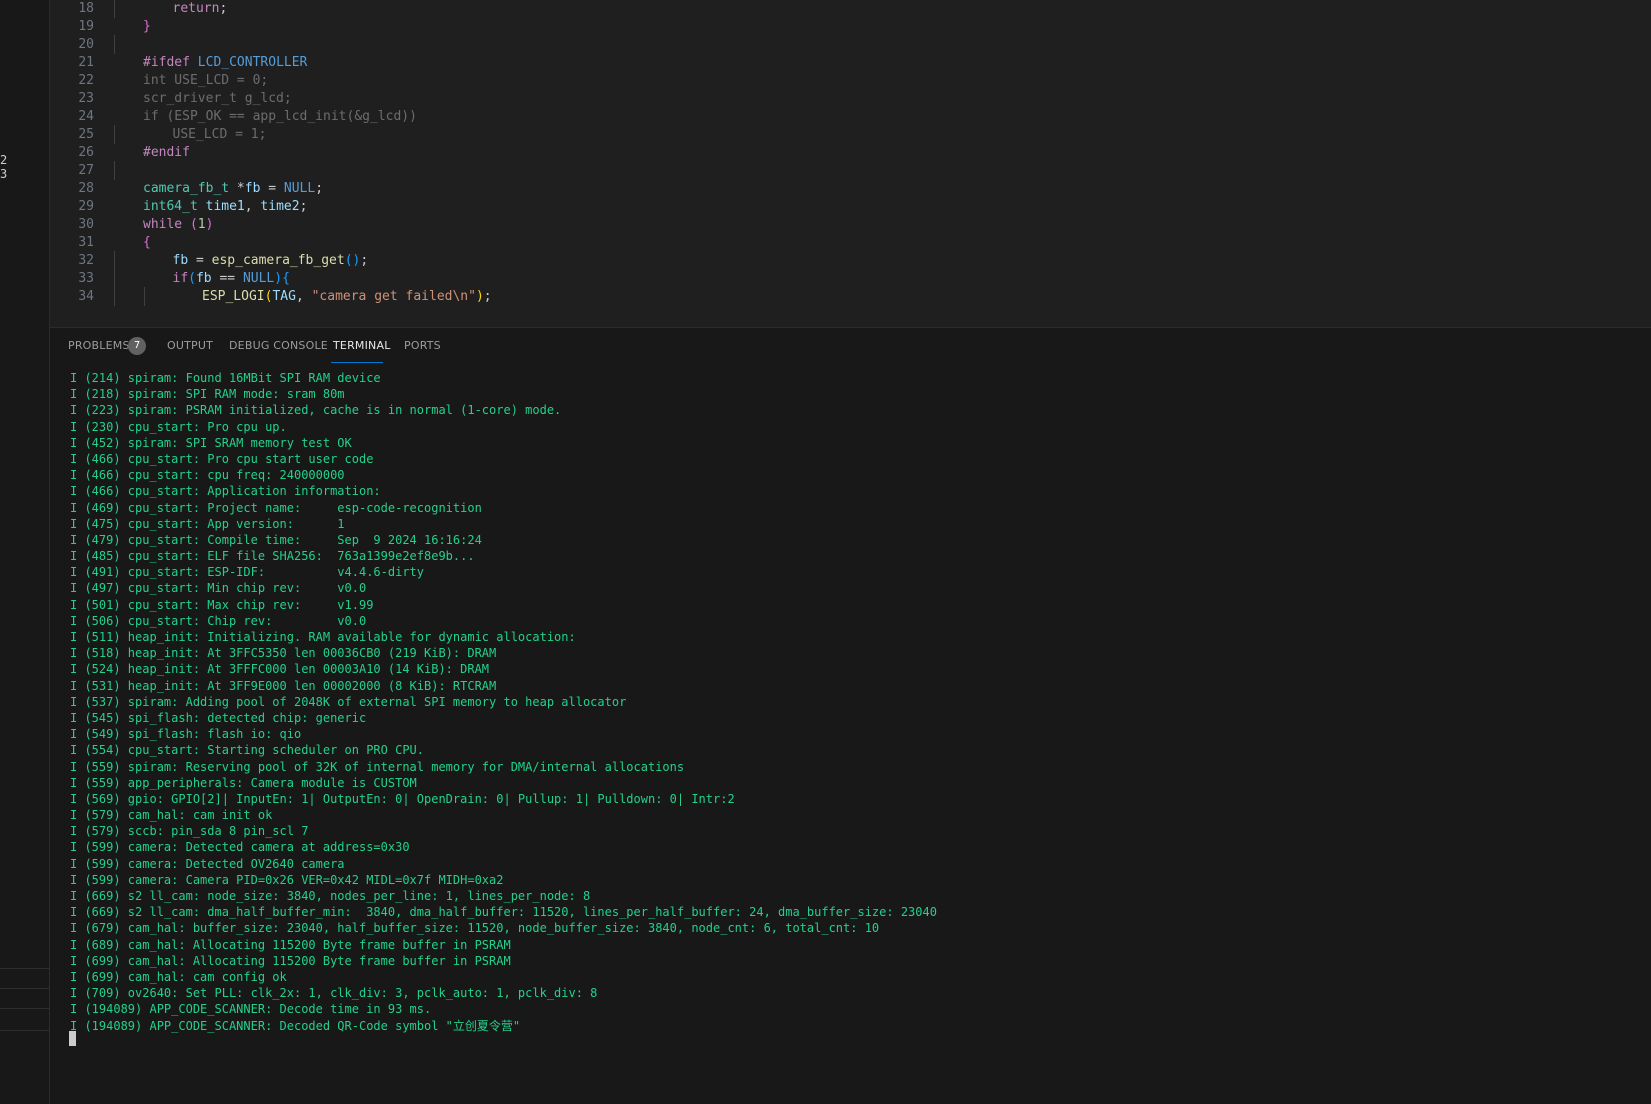 The height and width of the screenshot is (1104, 1651). Describe the element at coordinates (218, 620) in the screenshot. I see `terminal-line: I (506) cpu_start: Chip rev: v0.0` at that location.